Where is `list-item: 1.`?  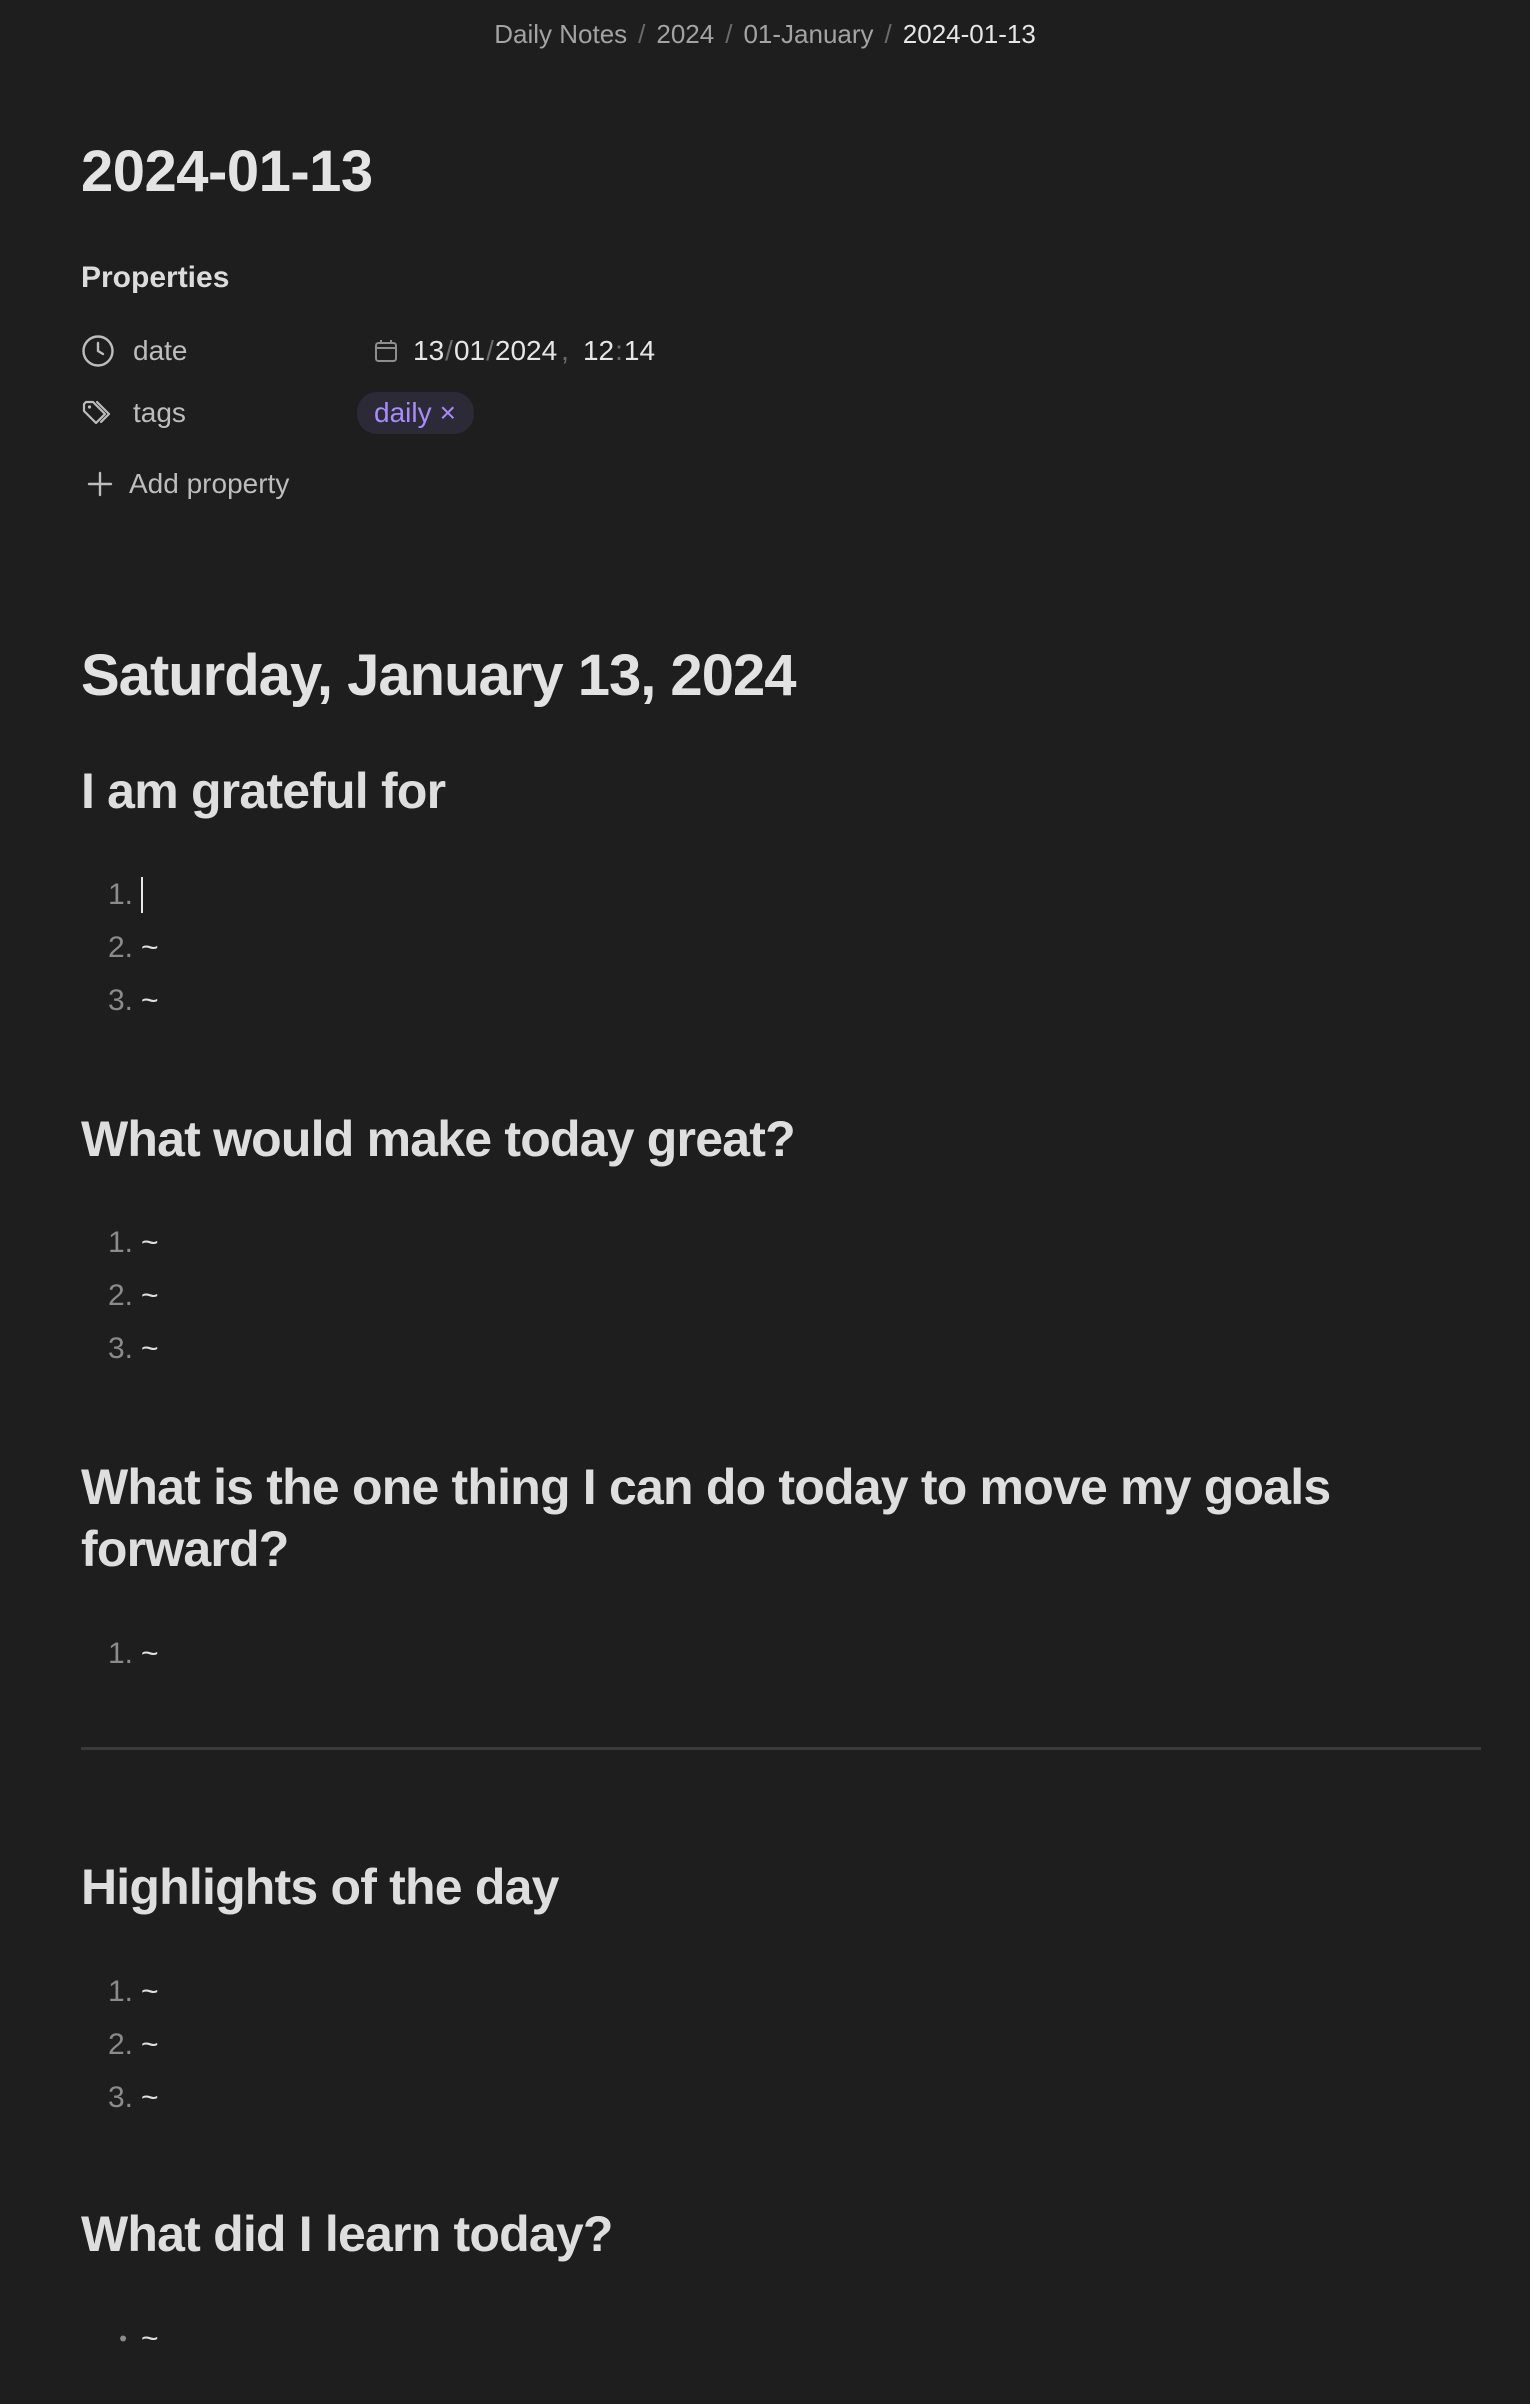 list-item: 1. is located at coordinates (120, 894).